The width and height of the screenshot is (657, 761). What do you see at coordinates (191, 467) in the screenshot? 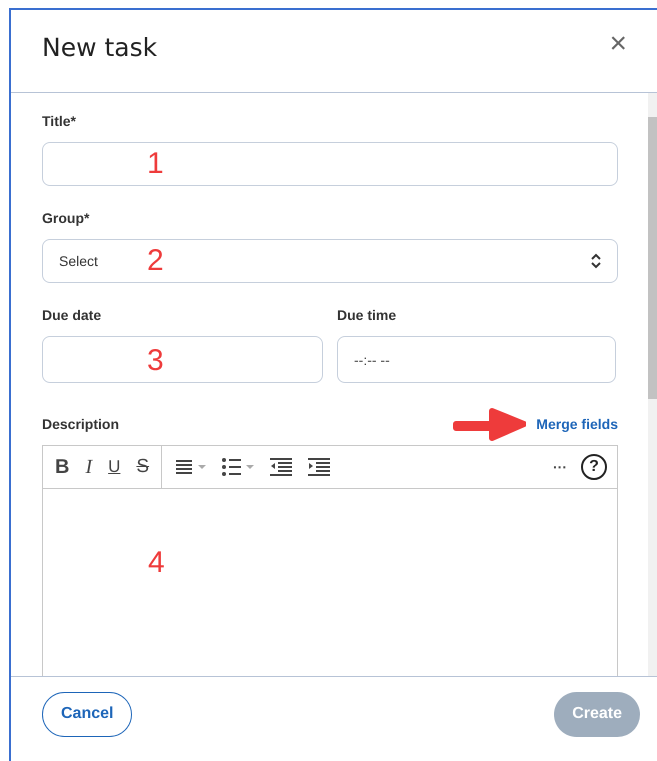
I see `align-icon` at bounding box center [191, 467].